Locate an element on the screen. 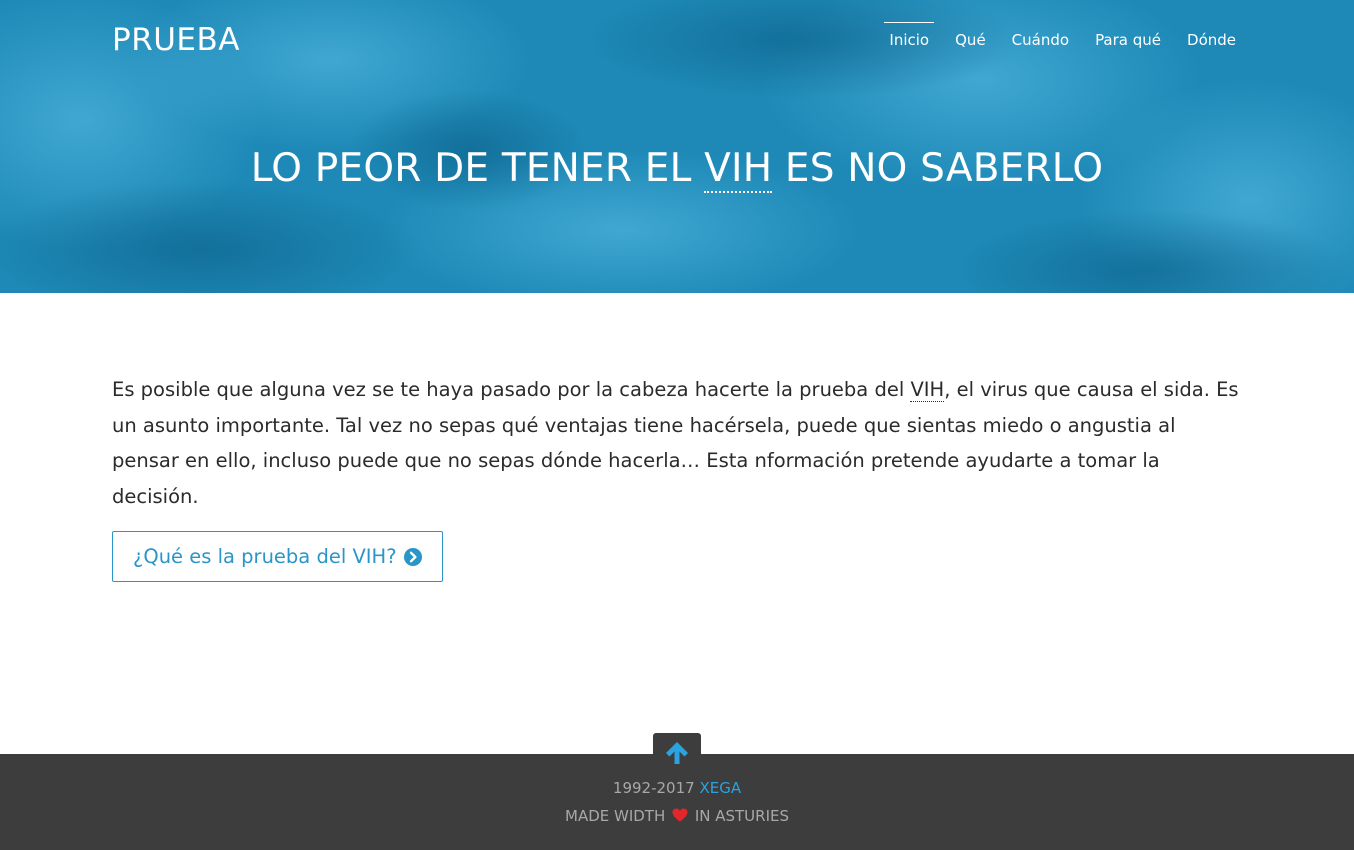  hero-title-abbr: VIH is located at coordinates (738, 169).